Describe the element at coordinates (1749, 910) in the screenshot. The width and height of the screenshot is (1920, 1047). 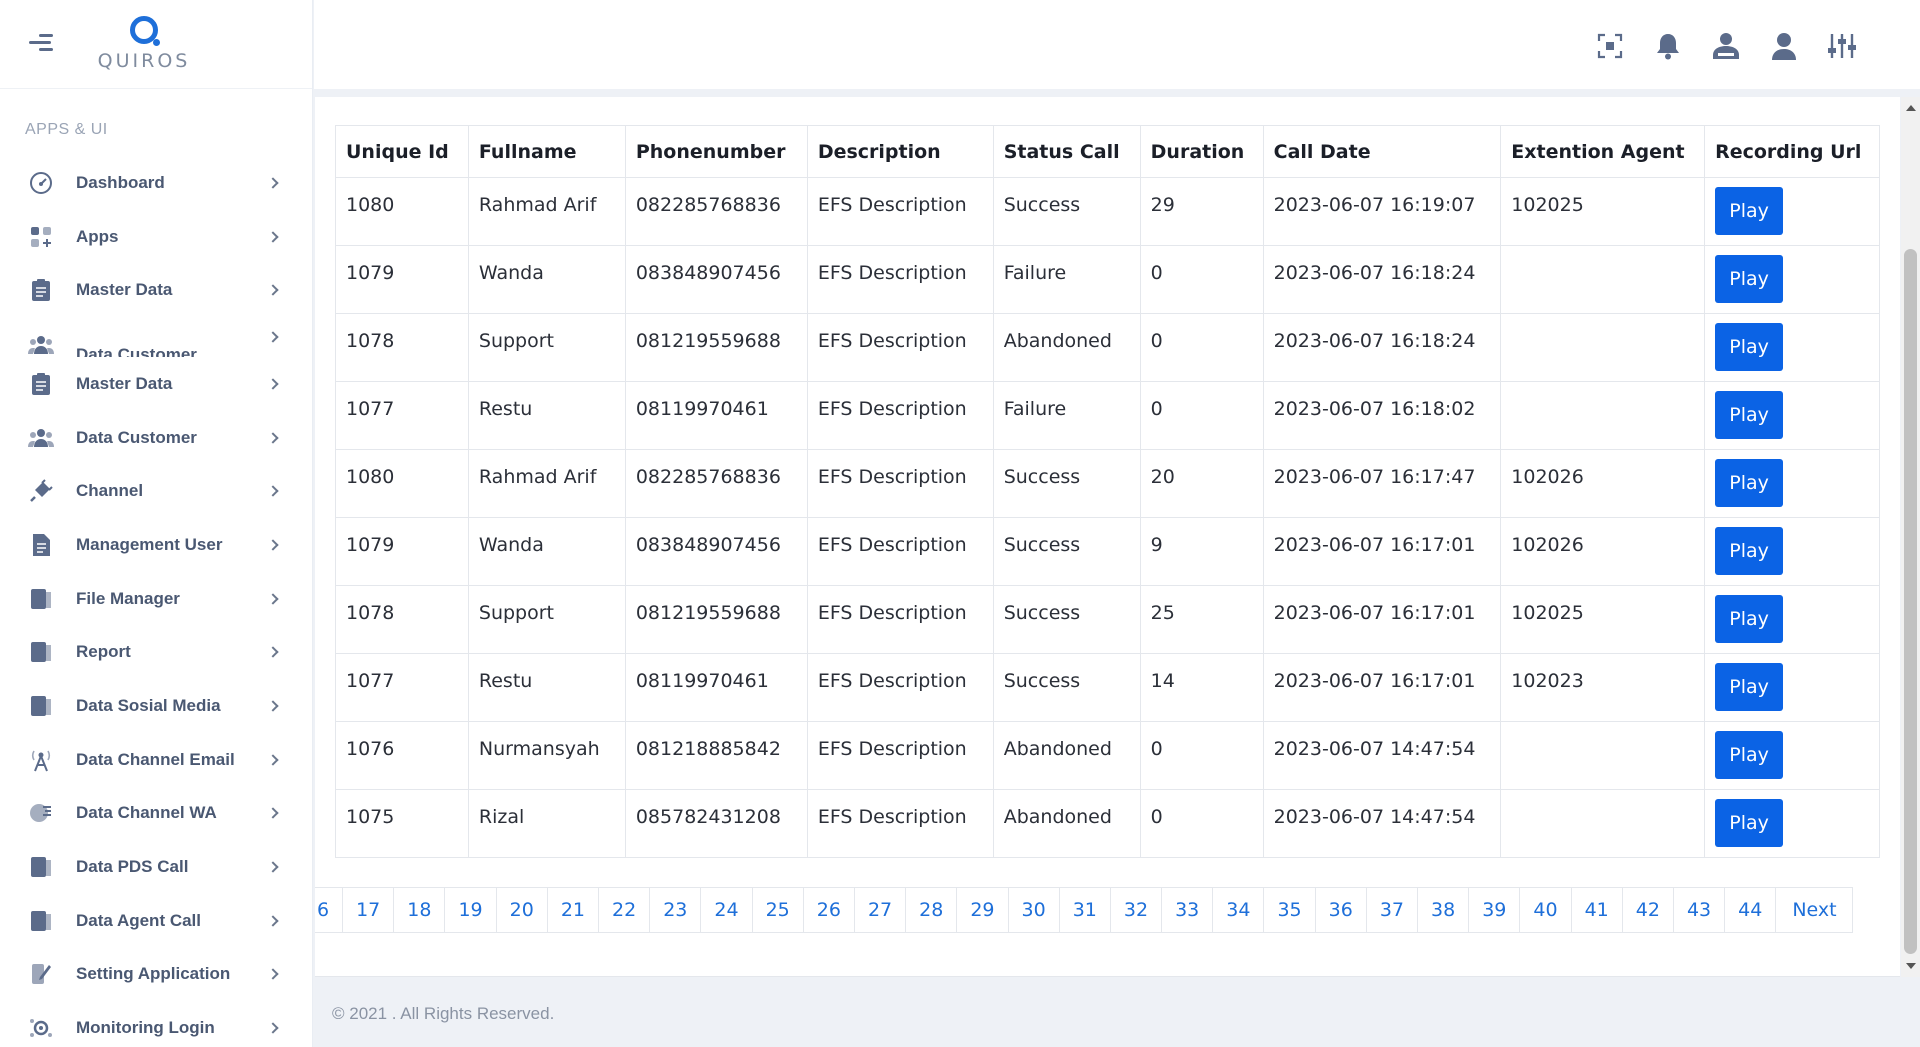
I see `page-link: 44` at that location.